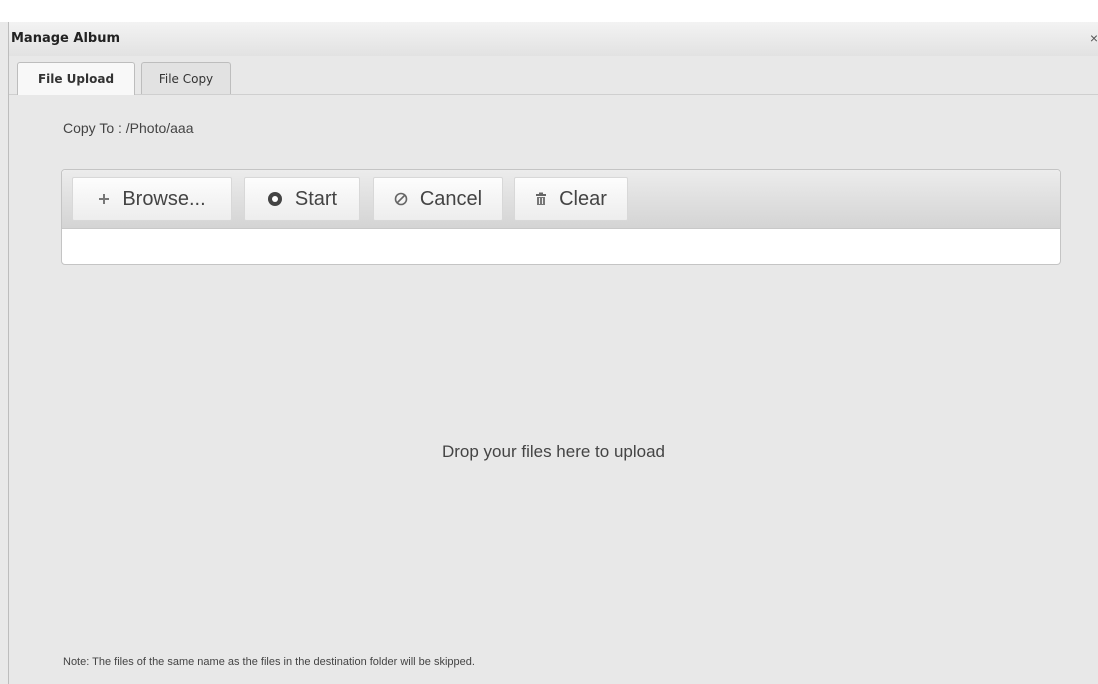 This screenshot has height=684, width=1098. I want to click on cancel-icon, so click(401, 199).